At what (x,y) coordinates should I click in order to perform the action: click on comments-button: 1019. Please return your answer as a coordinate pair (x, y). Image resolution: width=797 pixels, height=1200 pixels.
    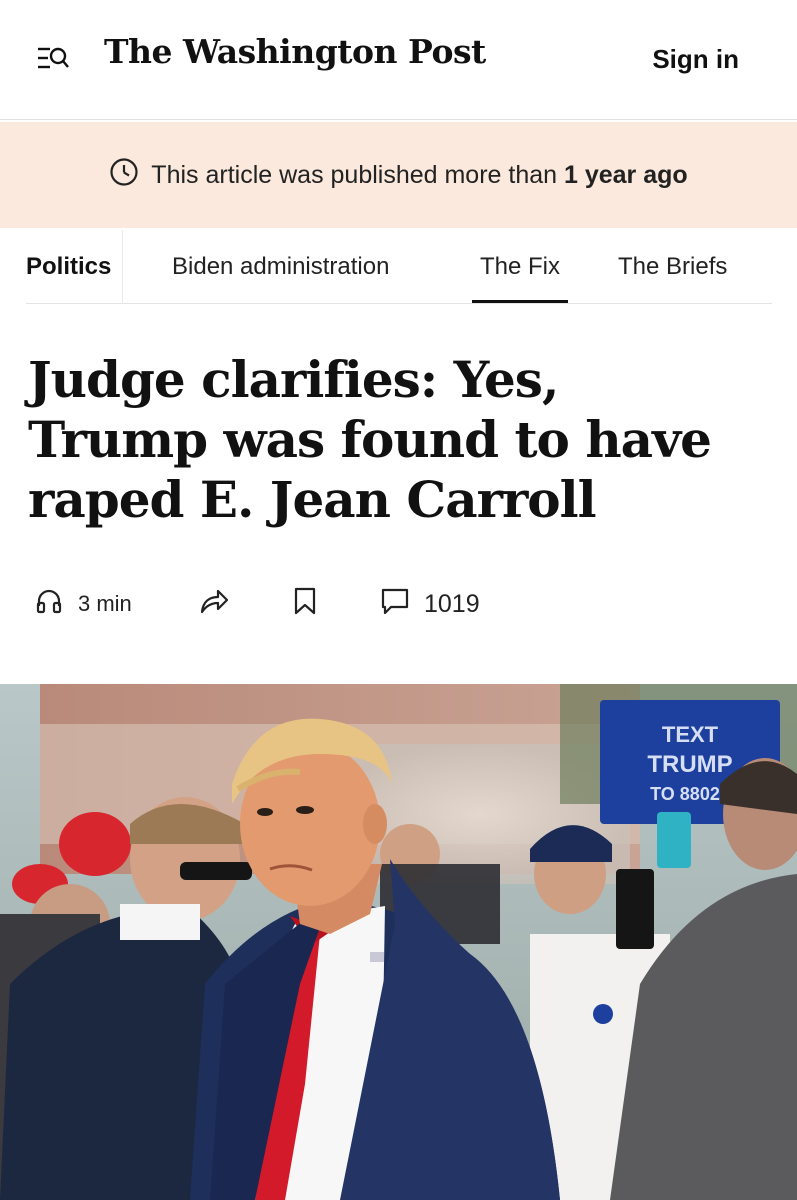
    Looking at the image, I should click on (430, 604).